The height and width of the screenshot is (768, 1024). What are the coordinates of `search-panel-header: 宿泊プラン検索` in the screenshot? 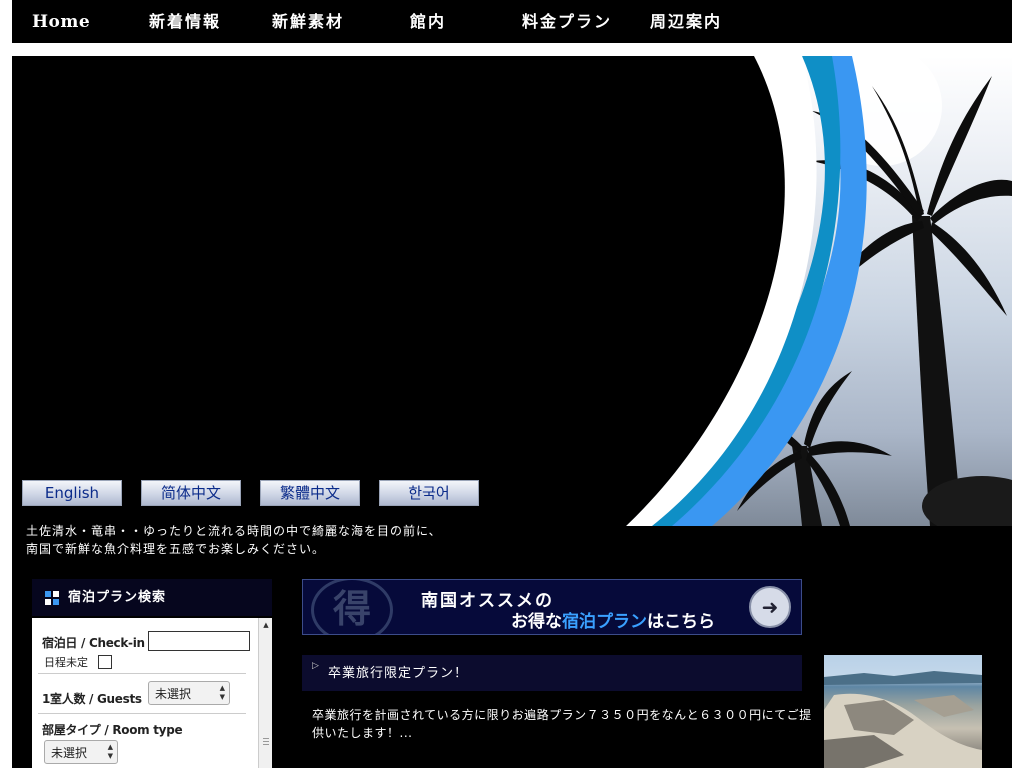 It's located at (152, 597).